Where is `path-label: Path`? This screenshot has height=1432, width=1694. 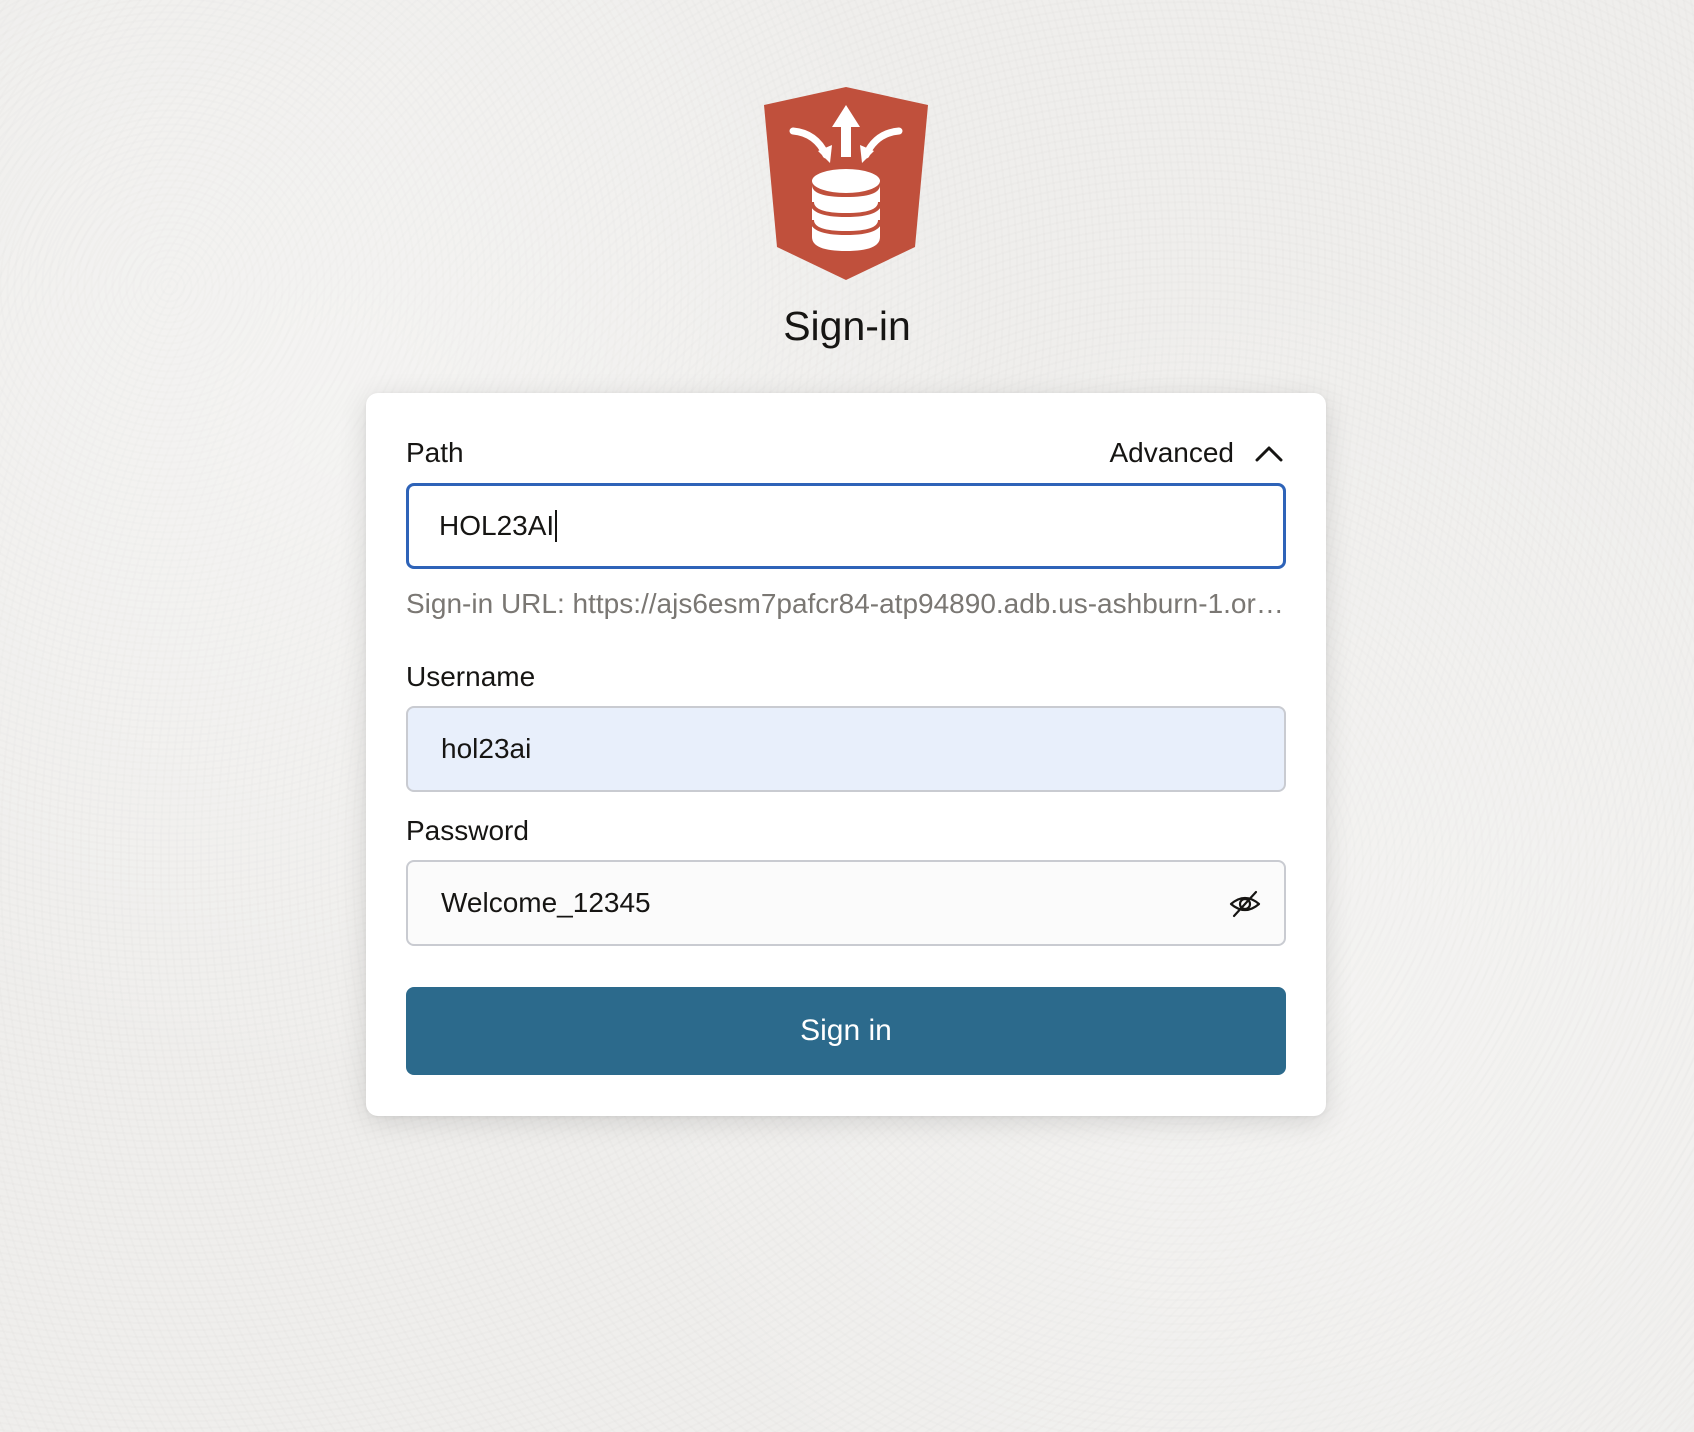
path-label: Path is located at coordinates (435, 452).